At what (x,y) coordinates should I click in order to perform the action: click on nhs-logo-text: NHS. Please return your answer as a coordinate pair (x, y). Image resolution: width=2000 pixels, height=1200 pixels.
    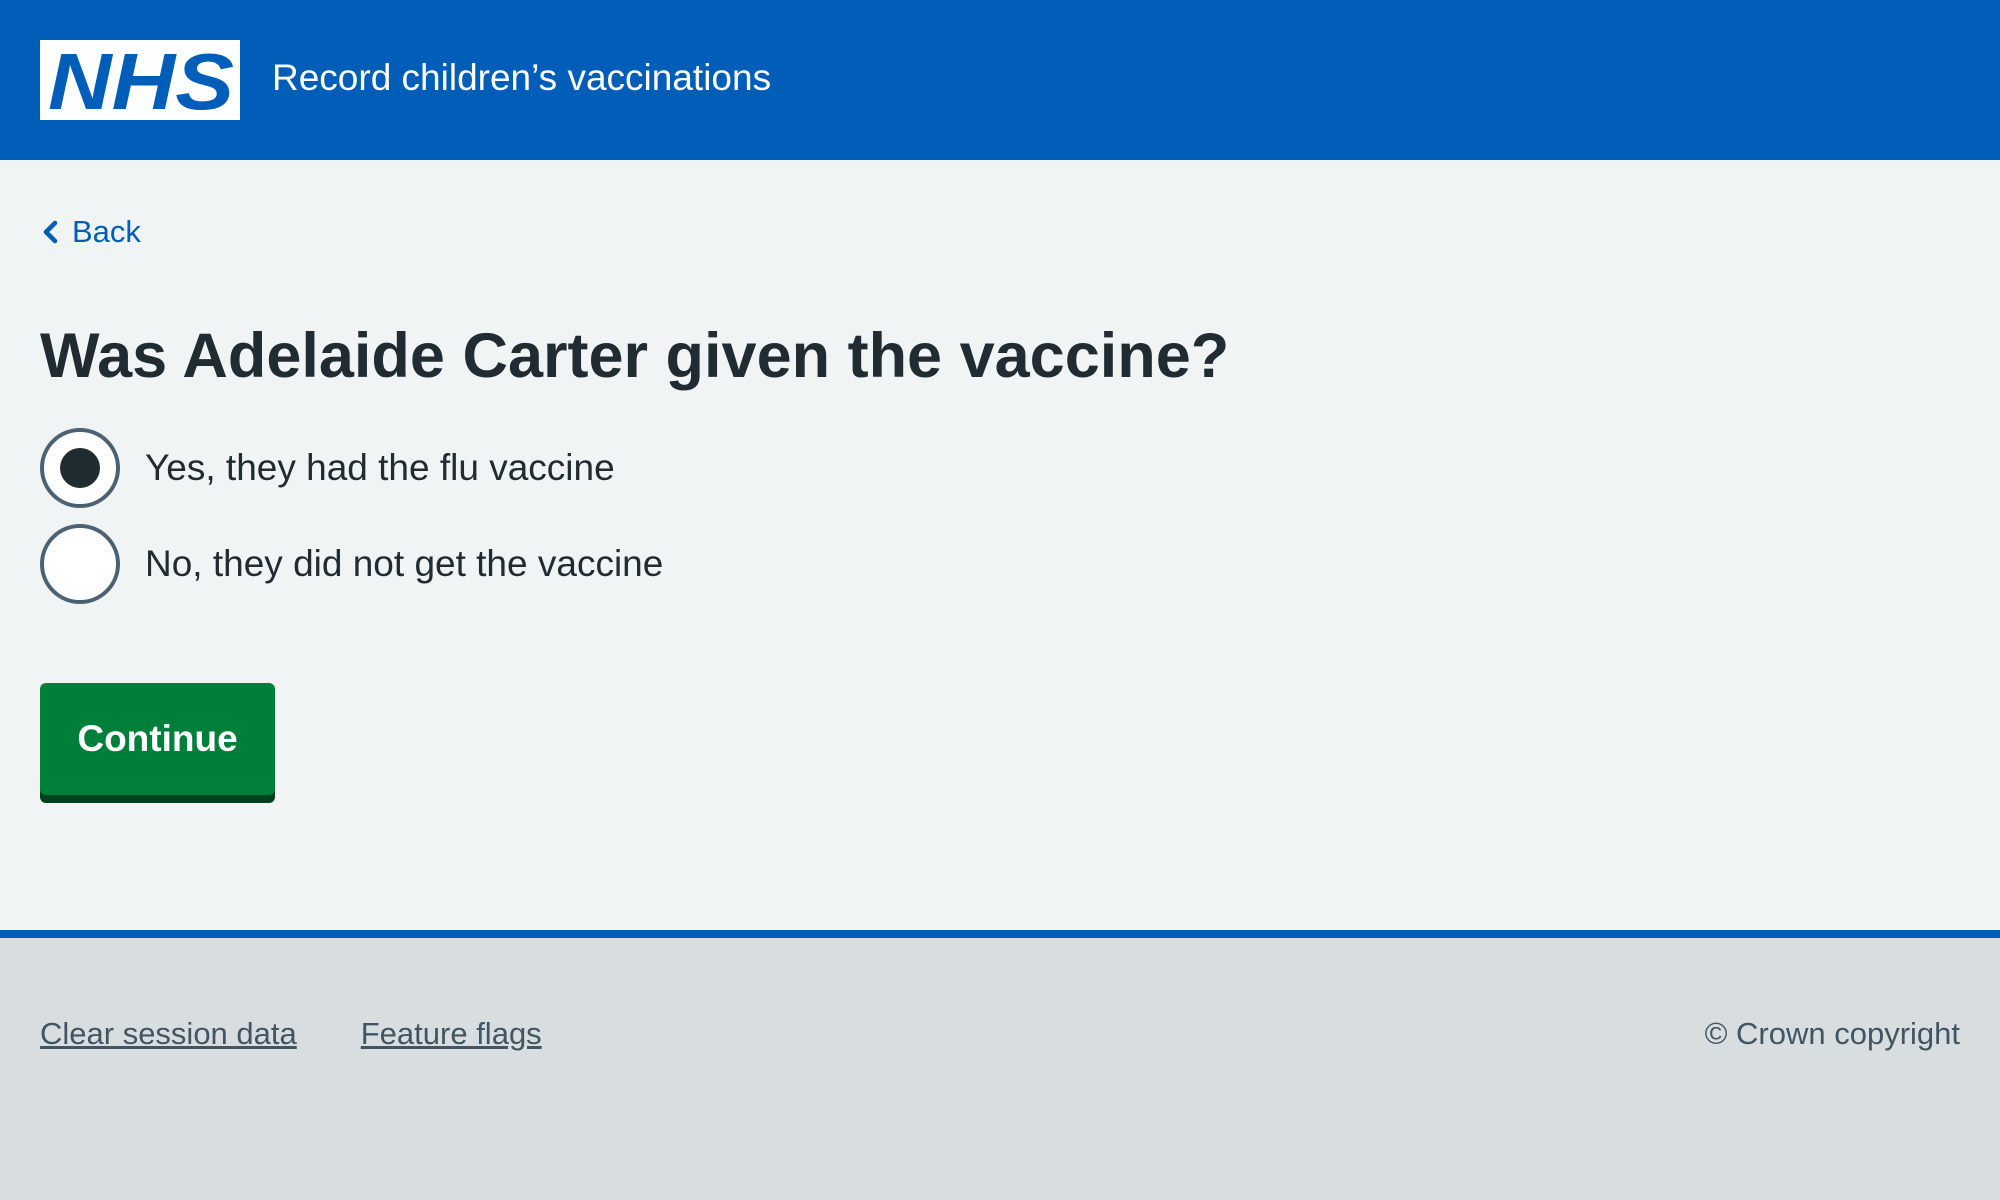
    Looking at the image, I should click on (141, 80).